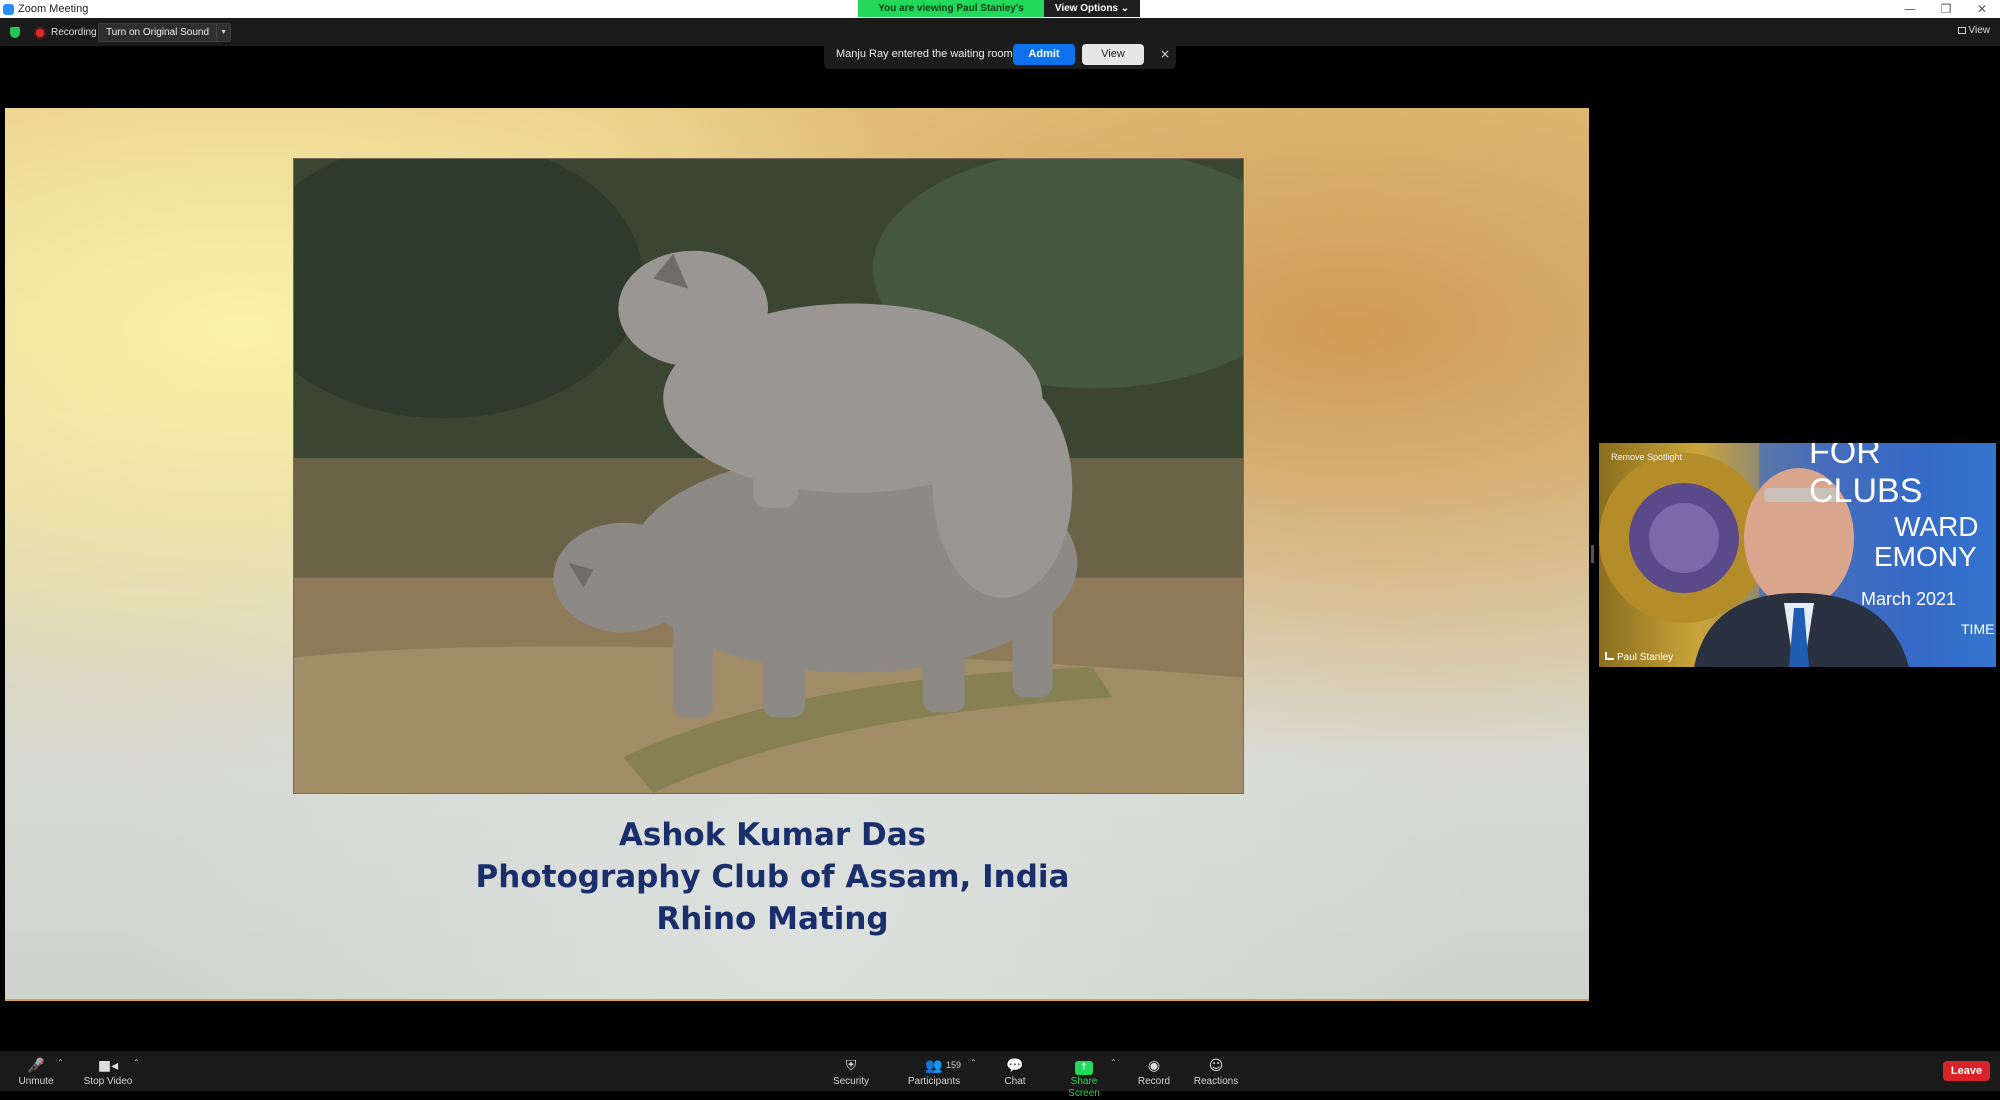 The width and height of the screenshot is (2000, 1100). What do you see at coordinates (1216, 1081) in the screenshot?
I see `reactions-label: Reactions` at bounding box center [1216, 1081].